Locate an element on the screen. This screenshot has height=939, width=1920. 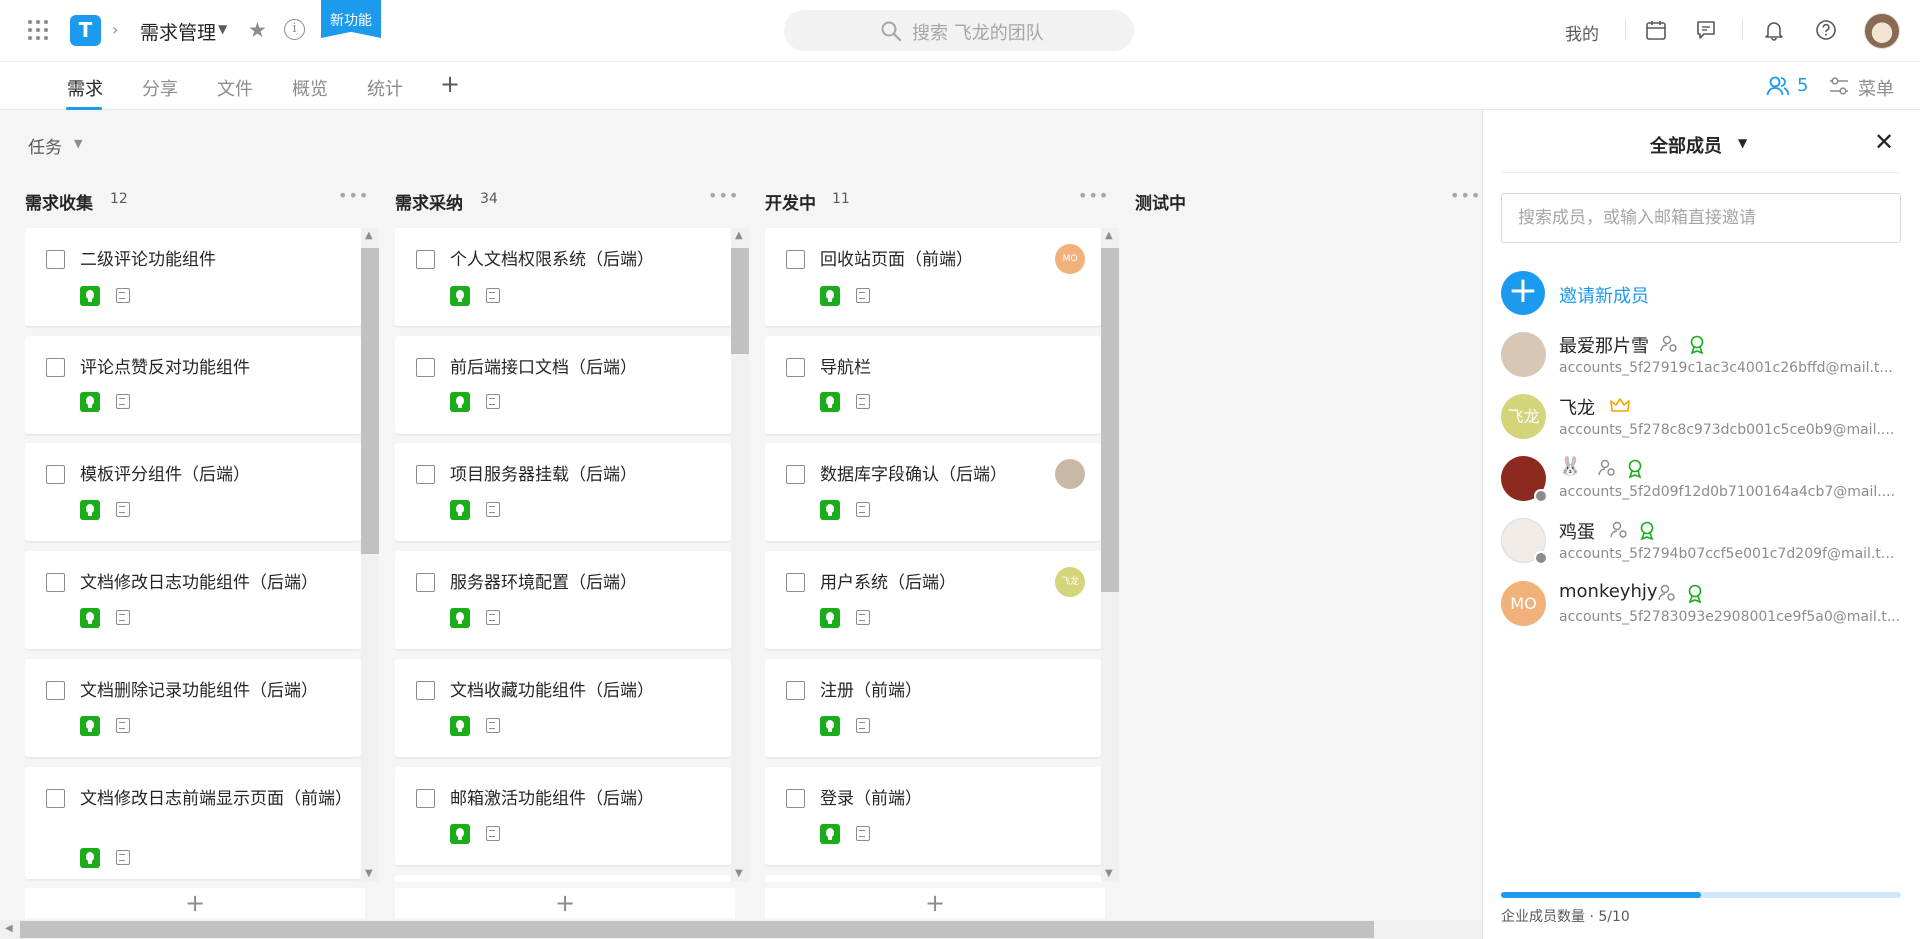
column-count: 12 is located at coordinates (119, 199).